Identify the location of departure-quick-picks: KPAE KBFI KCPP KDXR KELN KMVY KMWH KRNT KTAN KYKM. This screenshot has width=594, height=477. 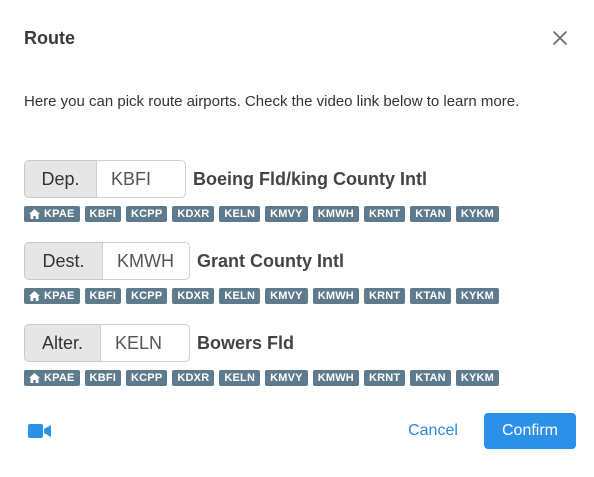
(264, 214).